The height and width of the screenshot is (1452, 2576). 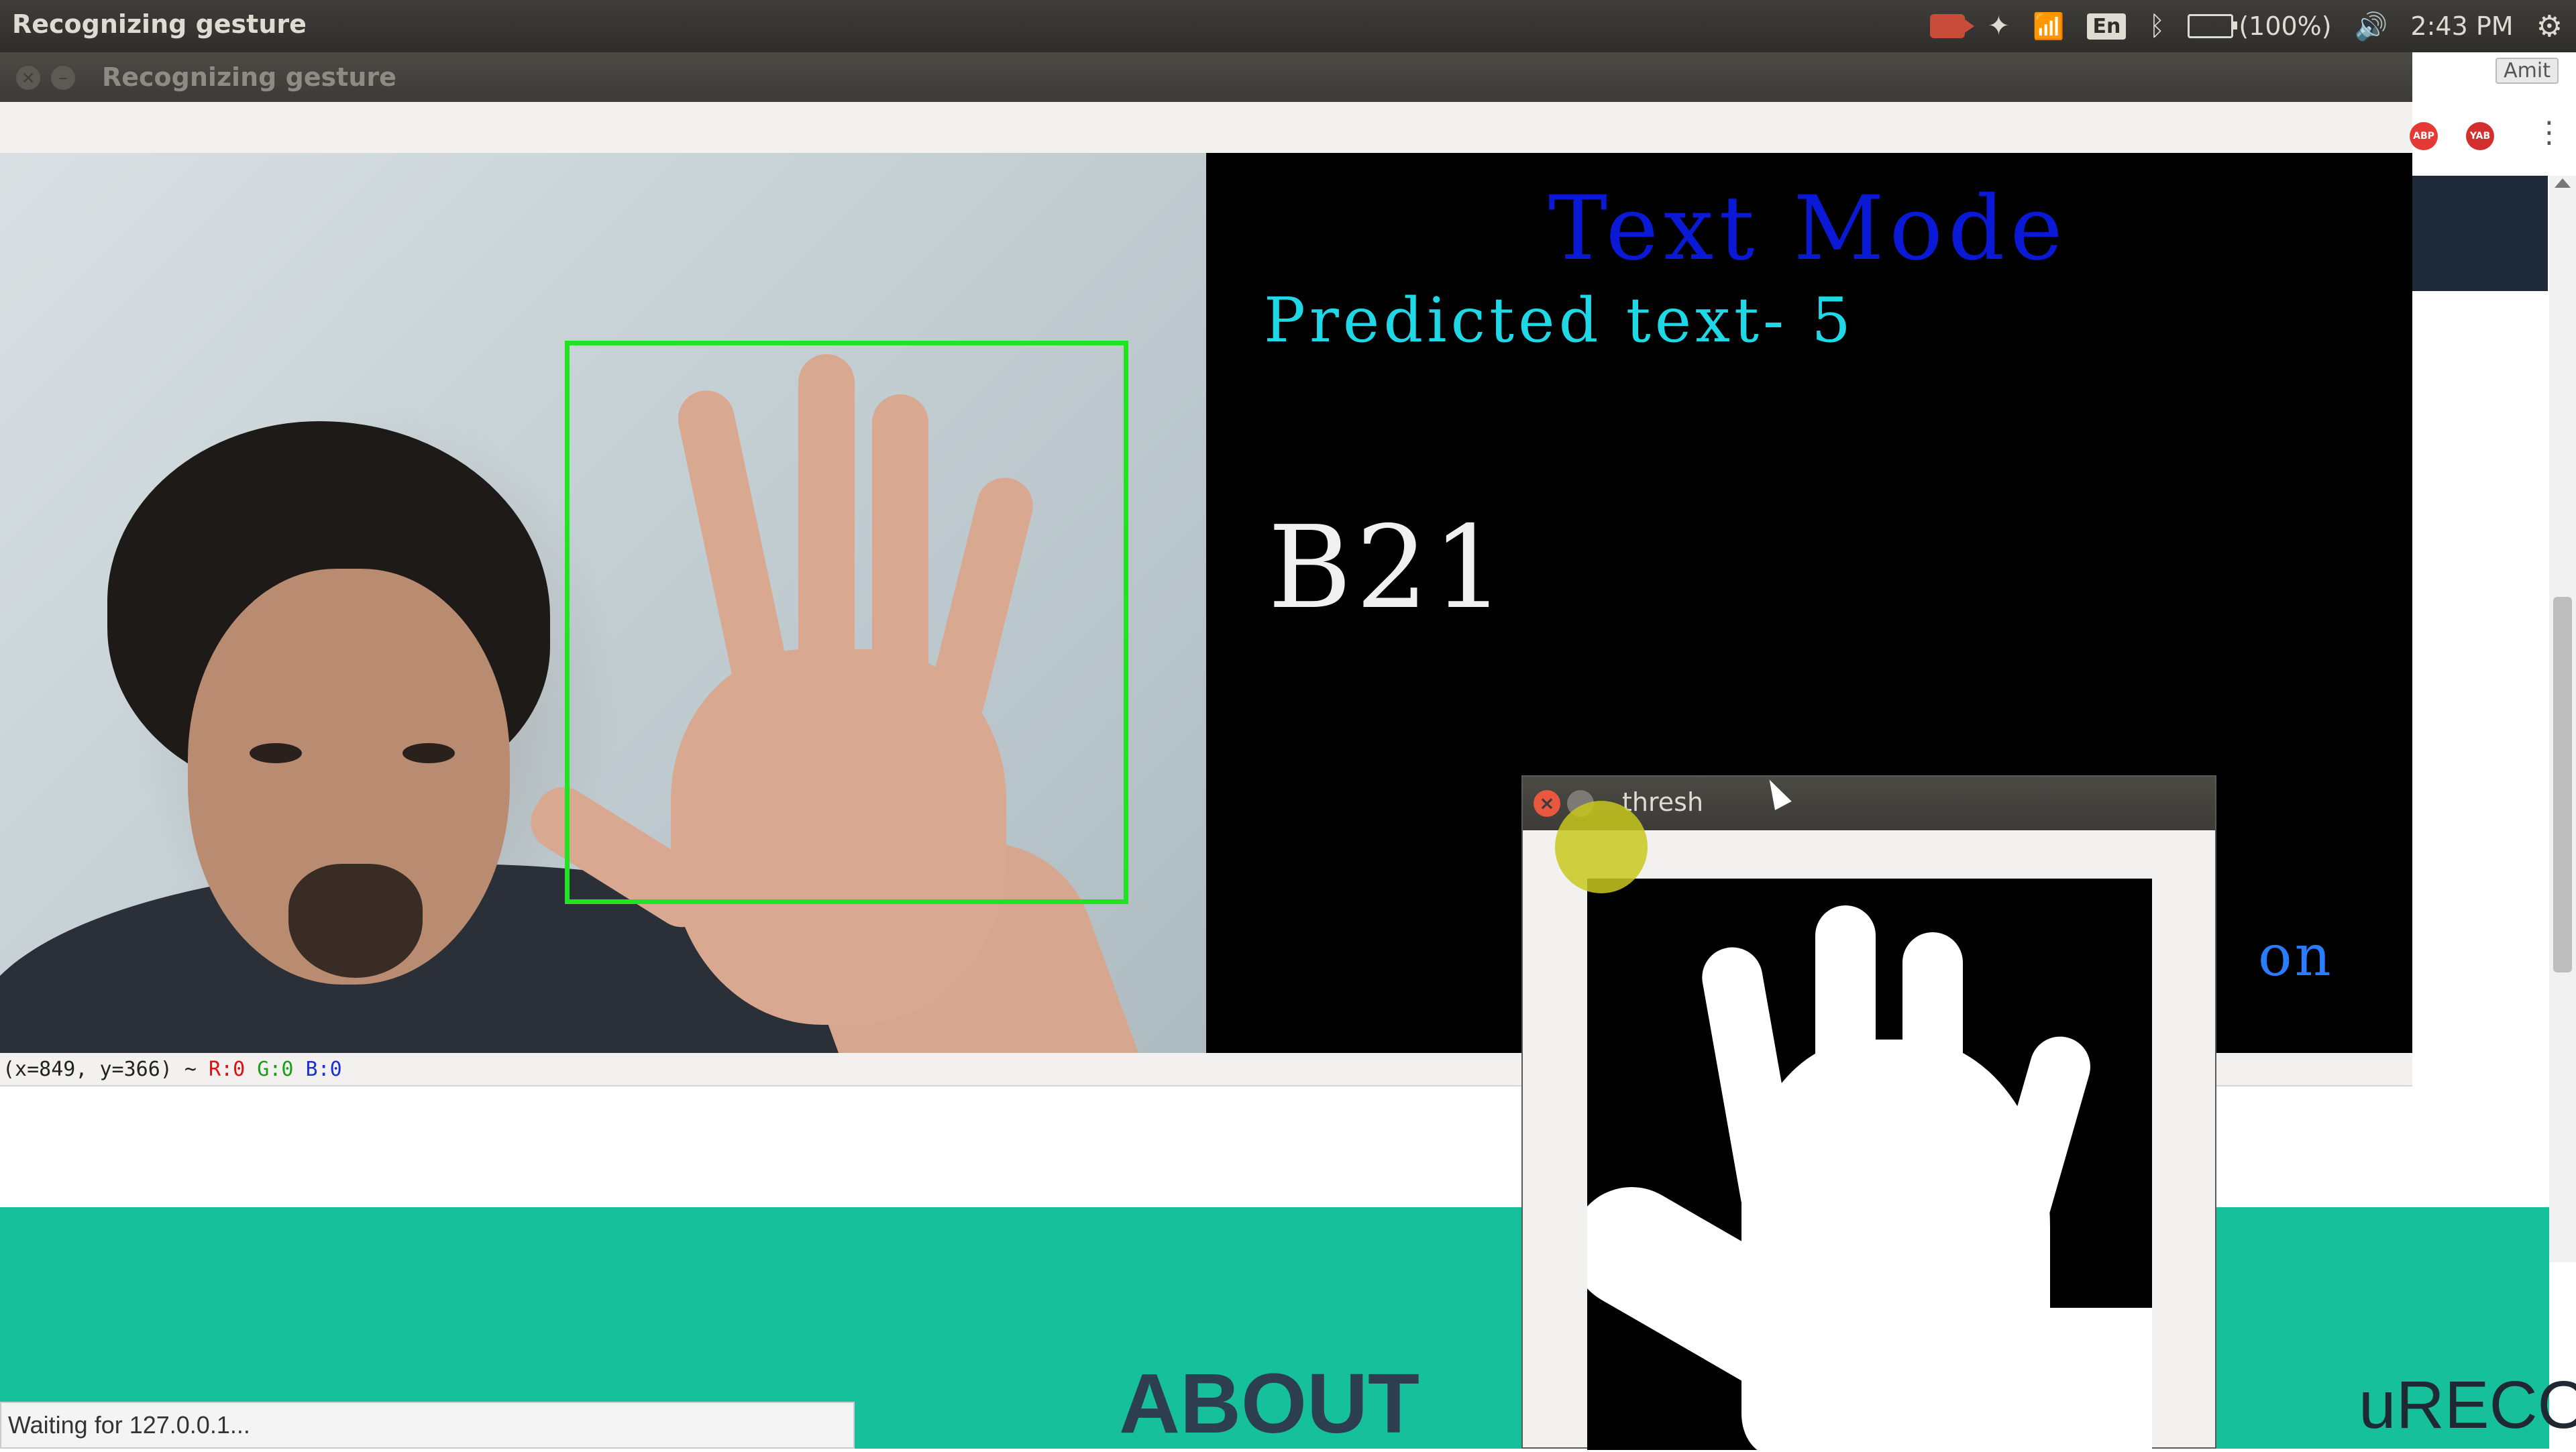 I want to click on about-heading: ABOUT, so click(x=1269, y=1403).